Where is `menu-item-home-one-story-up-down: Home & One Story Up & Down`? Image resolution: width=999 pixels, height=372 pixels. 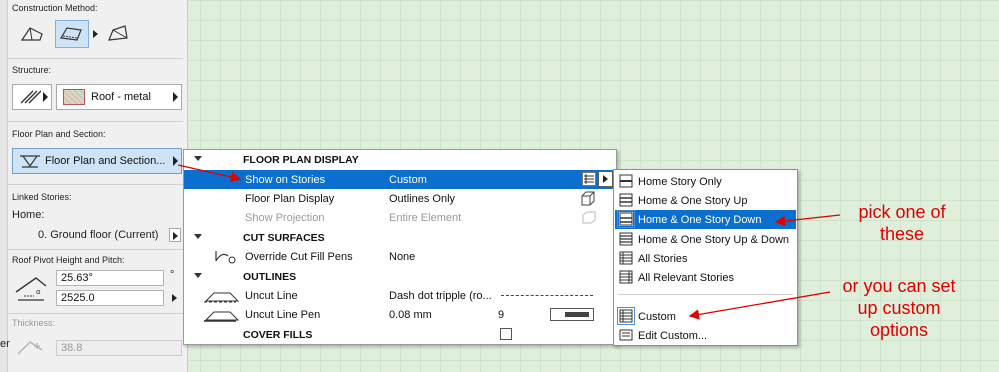 menu-item-home-one-story-up-down: Home & One Story Up & Down is located at coordinates (705, 239).